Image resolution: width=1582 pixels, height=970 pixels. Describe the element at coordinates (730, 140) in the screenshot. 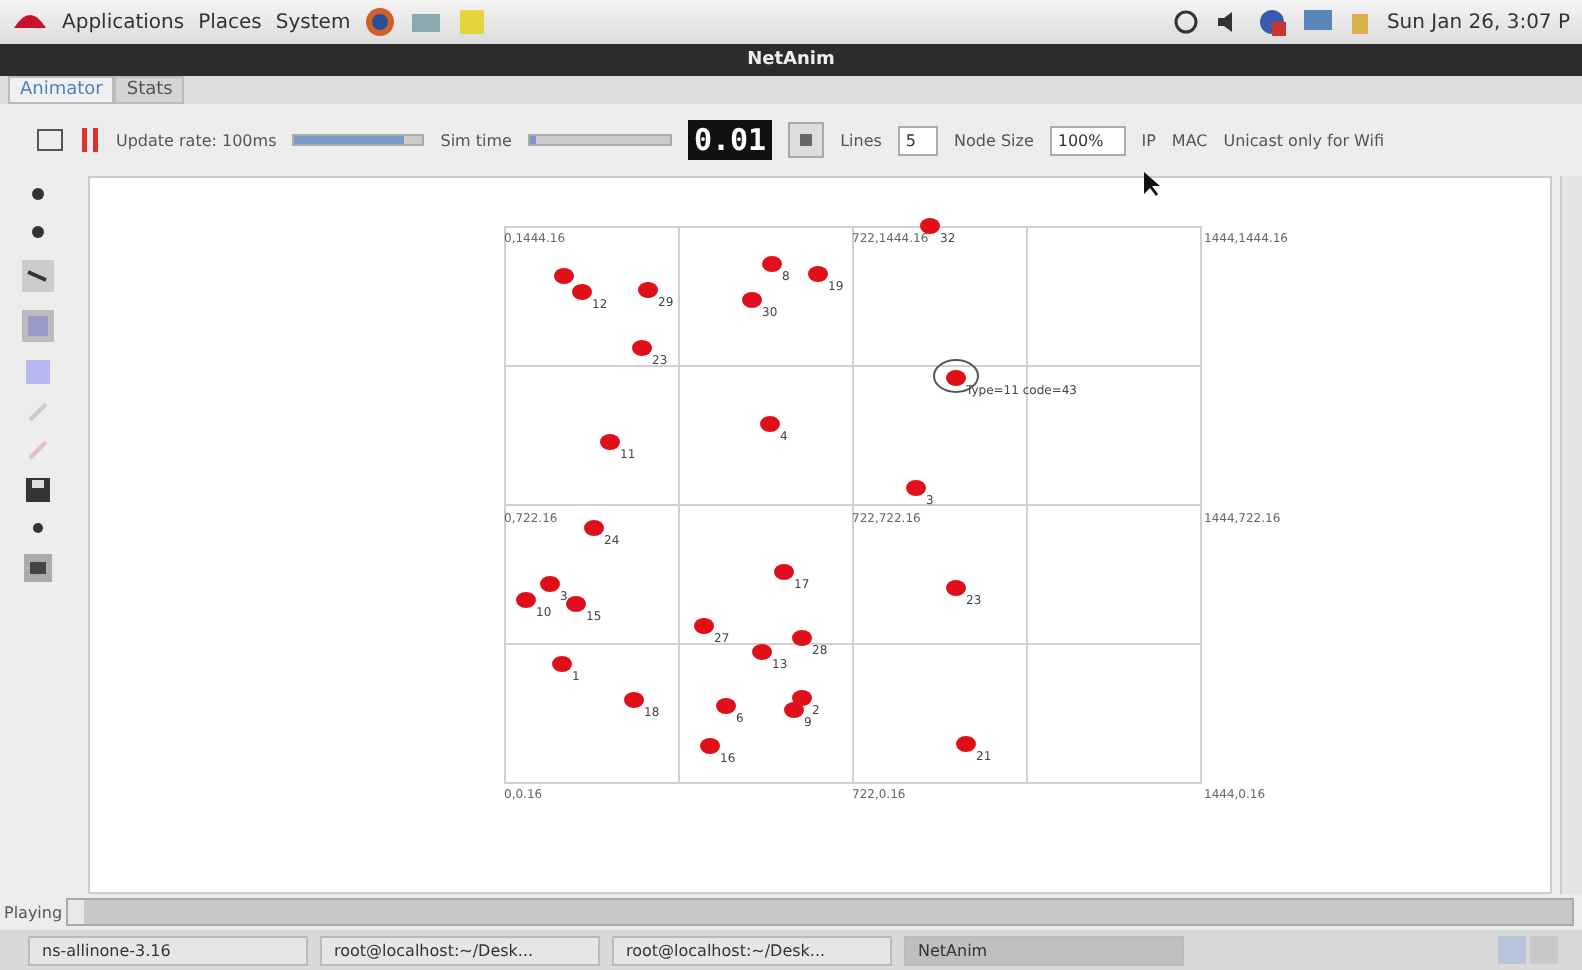

I see `time-display: 0.01` at that location.